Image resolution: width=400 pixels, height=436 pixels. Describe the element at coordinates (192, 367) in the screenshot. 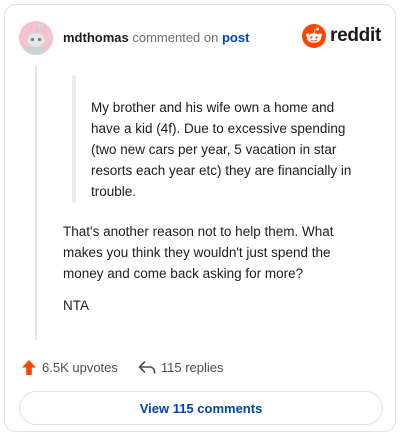

I see `reply-count: 115 replies` at that location.